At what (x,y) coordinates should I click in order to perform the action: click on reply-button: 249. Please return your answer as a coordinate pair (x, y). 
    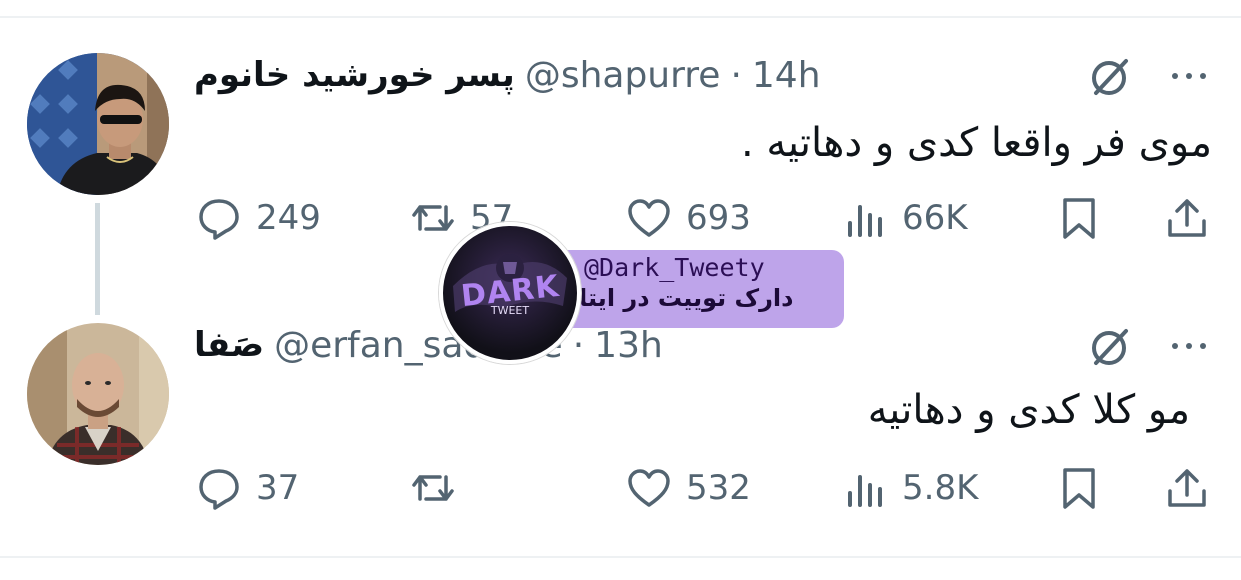
    Looking at the image, I should click on (258, 218).